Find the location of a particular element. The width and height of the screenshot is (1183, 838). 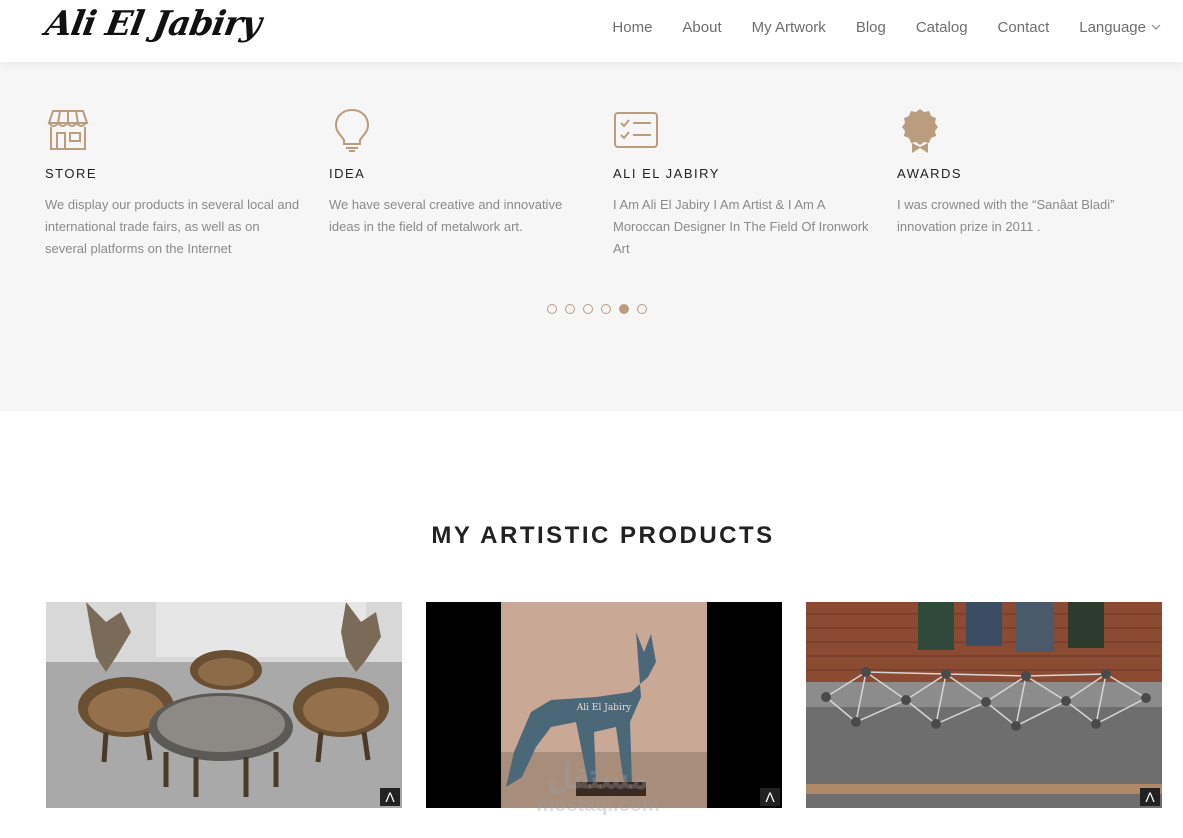

feature-title: AWARDS is located at coordinates (930, 173).